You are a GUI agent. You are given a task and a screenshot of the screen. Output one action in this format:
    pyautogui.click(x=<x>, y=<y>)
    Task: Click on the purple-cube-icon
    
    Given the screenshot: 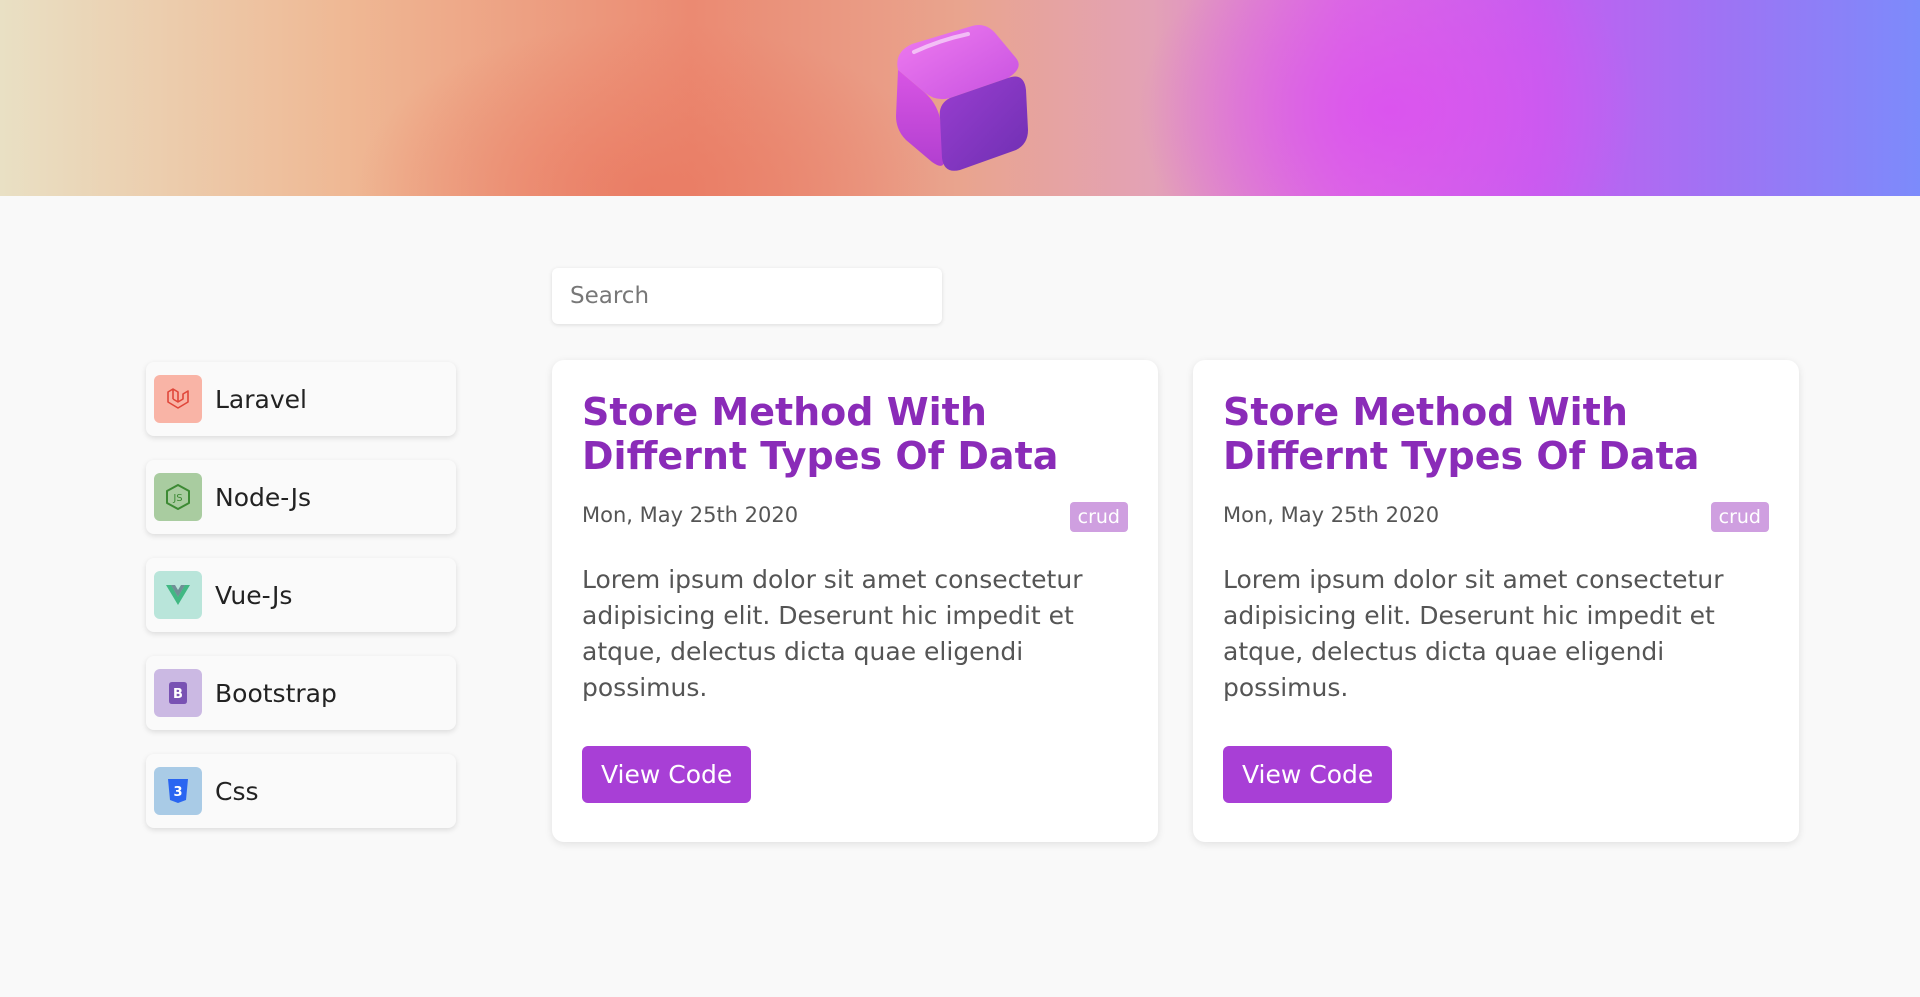 What is the action you would take?
    pyautogui.click(x=962, y=98)
    